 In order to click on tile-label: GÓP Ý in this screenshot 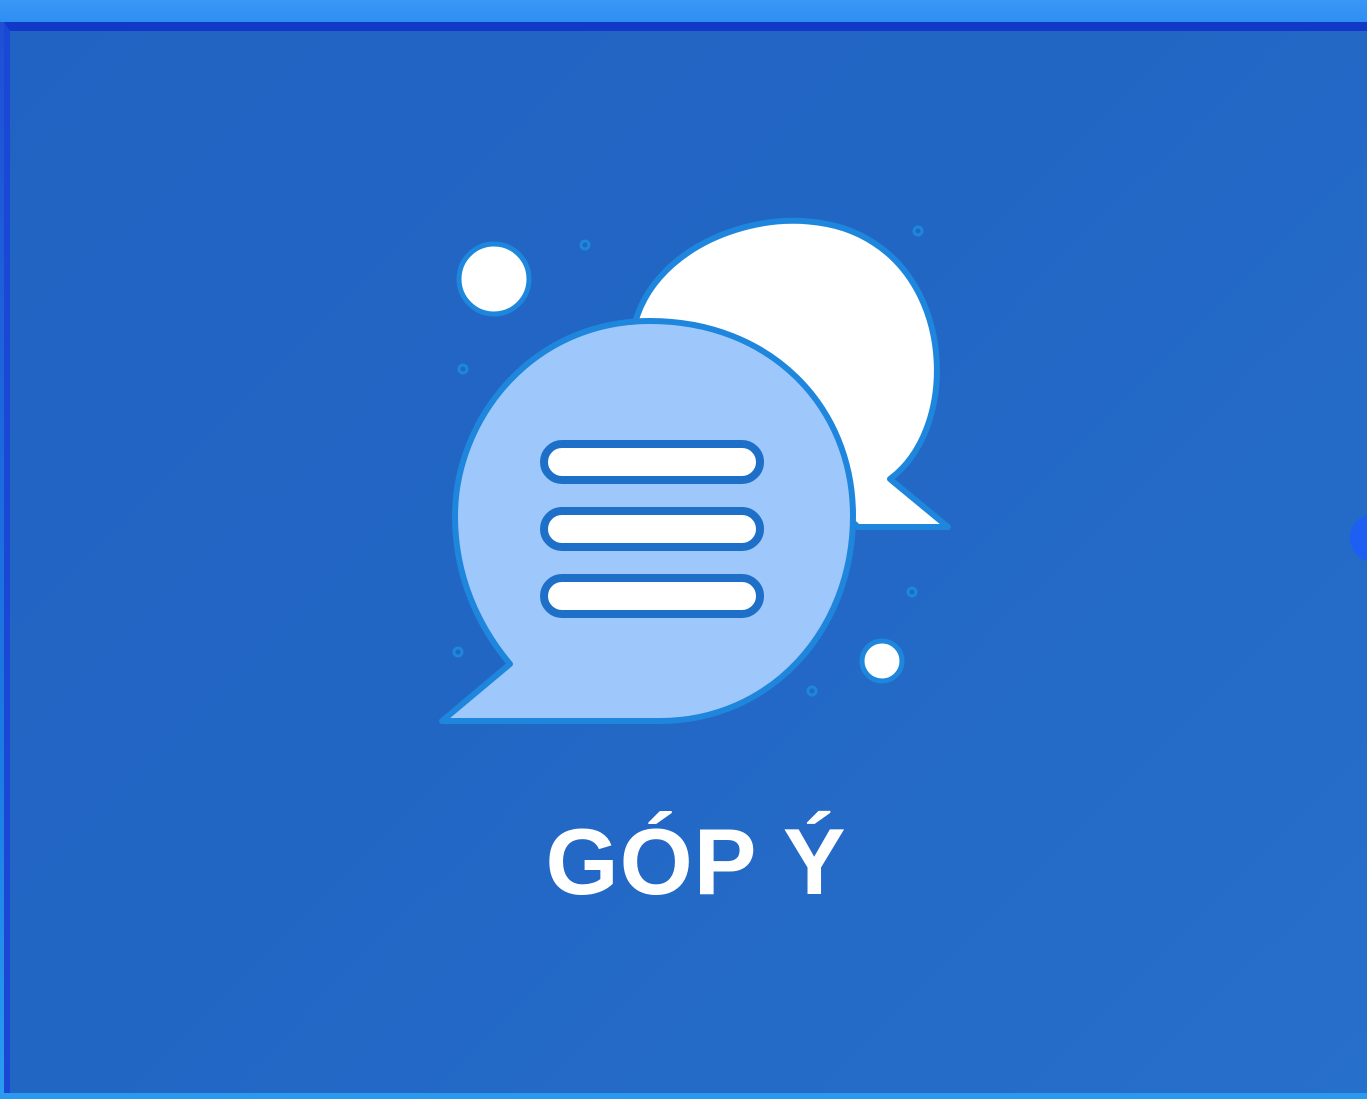, I will do `click(696, 861)`.